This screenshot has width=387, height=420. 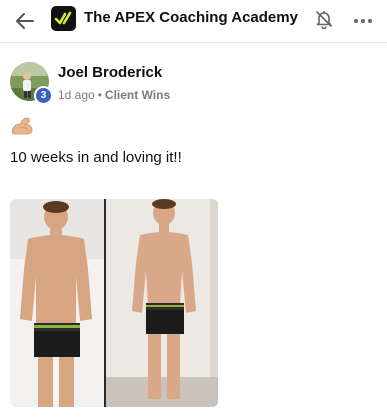 I want to click on author-name: Joel Broderick, so click(x=110, y=72).